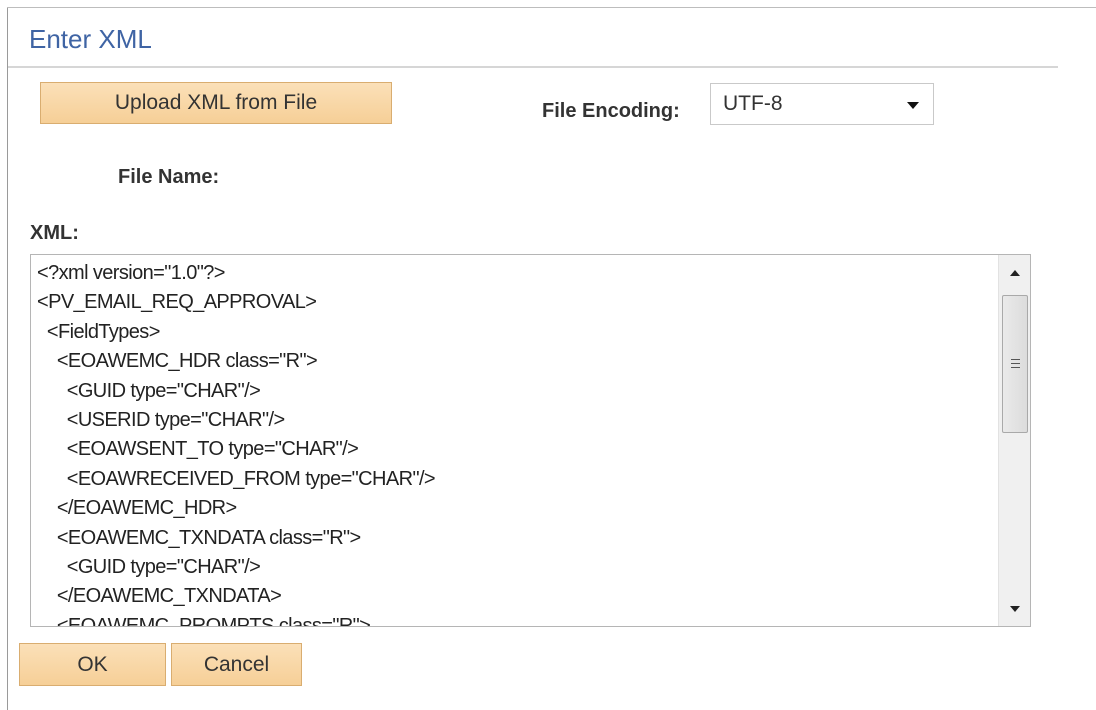  Describe the element at coordinates (98, 331) in the screenshot. I see `xml-line: <FieldTypes>` at that location.